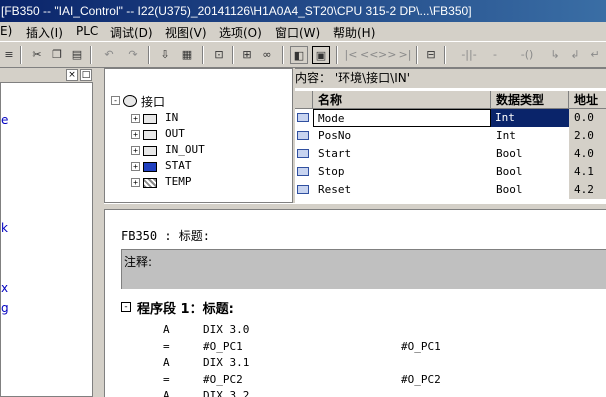  Describe the element at coordinates (402, 190) in the screenshot. I see `cell-name: Reset` at that location.